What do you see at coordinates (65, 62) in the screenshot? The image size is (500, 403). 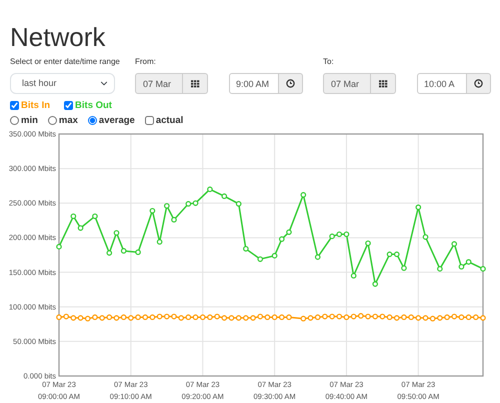 I see `range-label: Select or enter date/time range` at bounding box center [65, 62].